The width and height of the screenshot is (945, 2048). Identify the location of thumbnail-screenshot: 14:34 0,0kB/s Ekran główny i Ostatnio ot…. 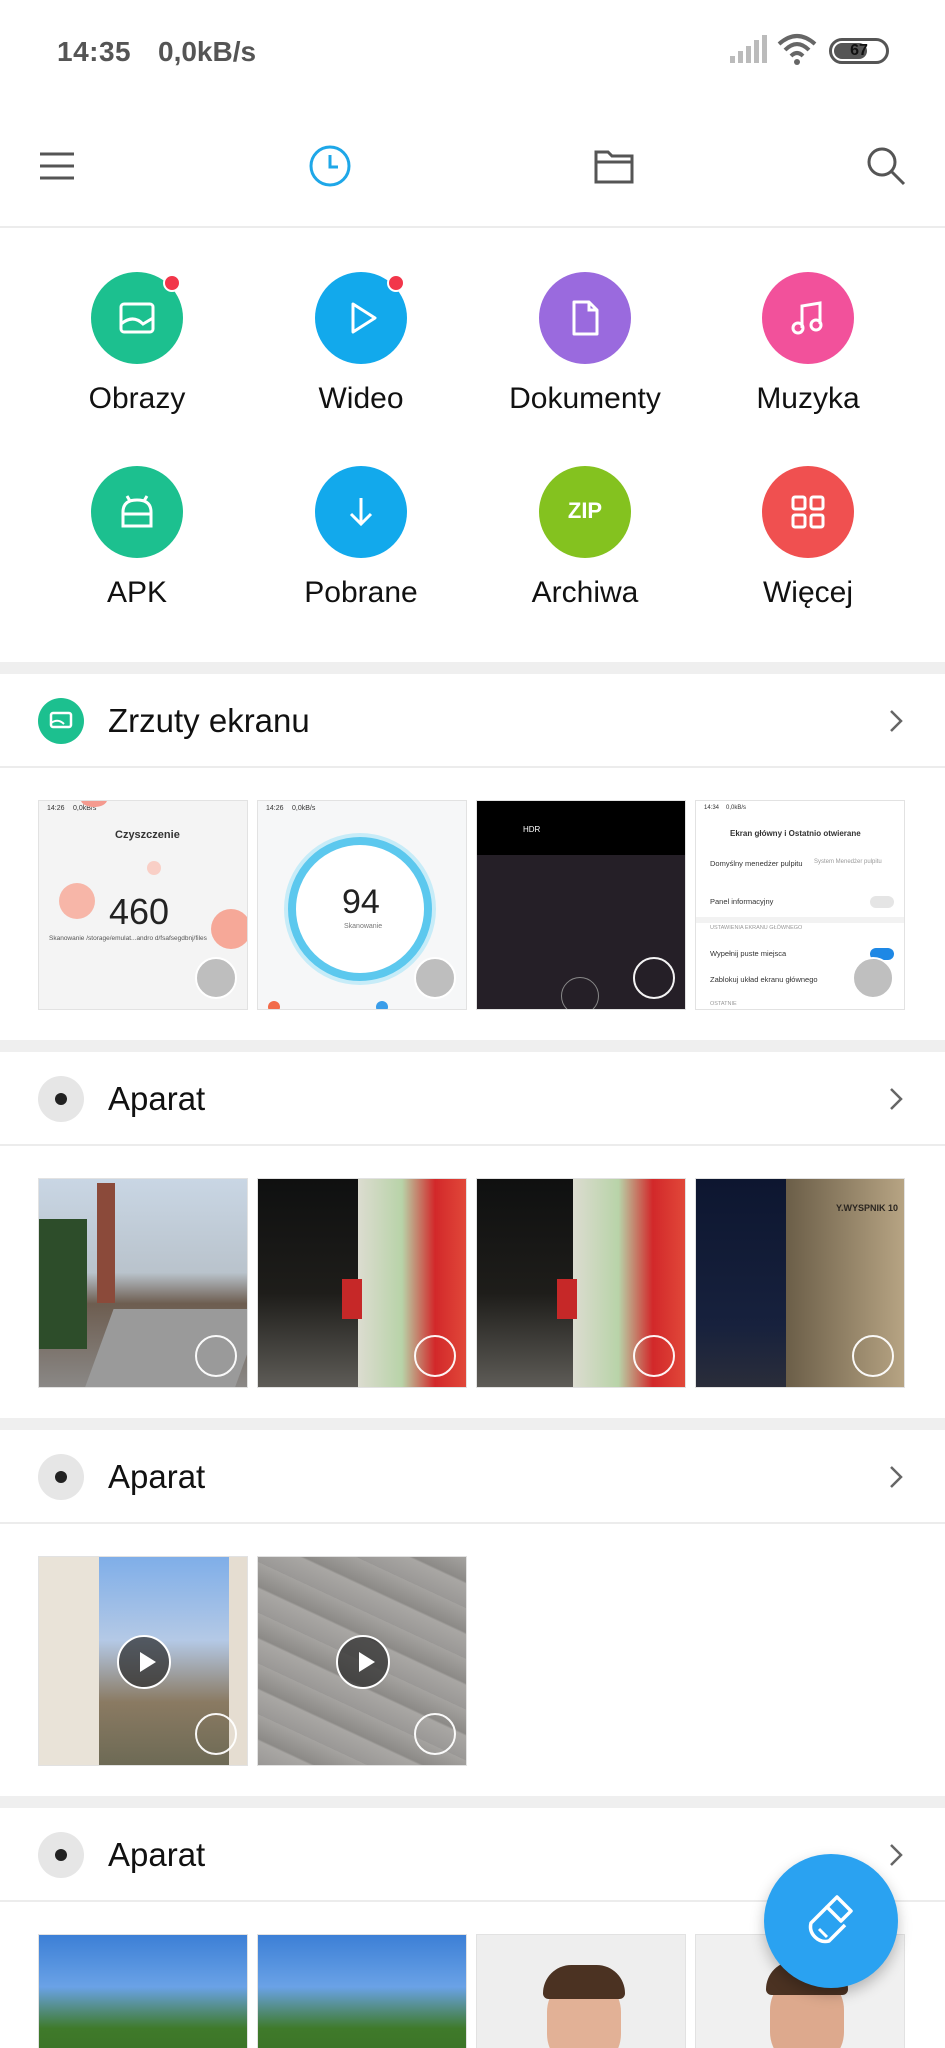
(800, 905).